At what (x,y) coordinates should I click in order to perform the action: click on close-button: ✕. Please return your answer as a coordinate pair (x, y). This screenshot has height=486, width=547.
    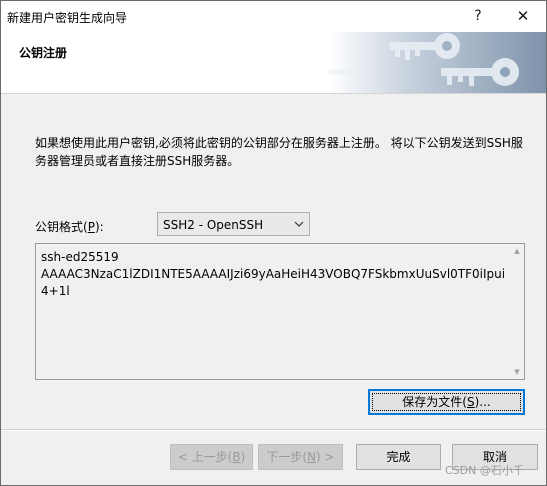
    Looking at the image, I should click on (523, 16).